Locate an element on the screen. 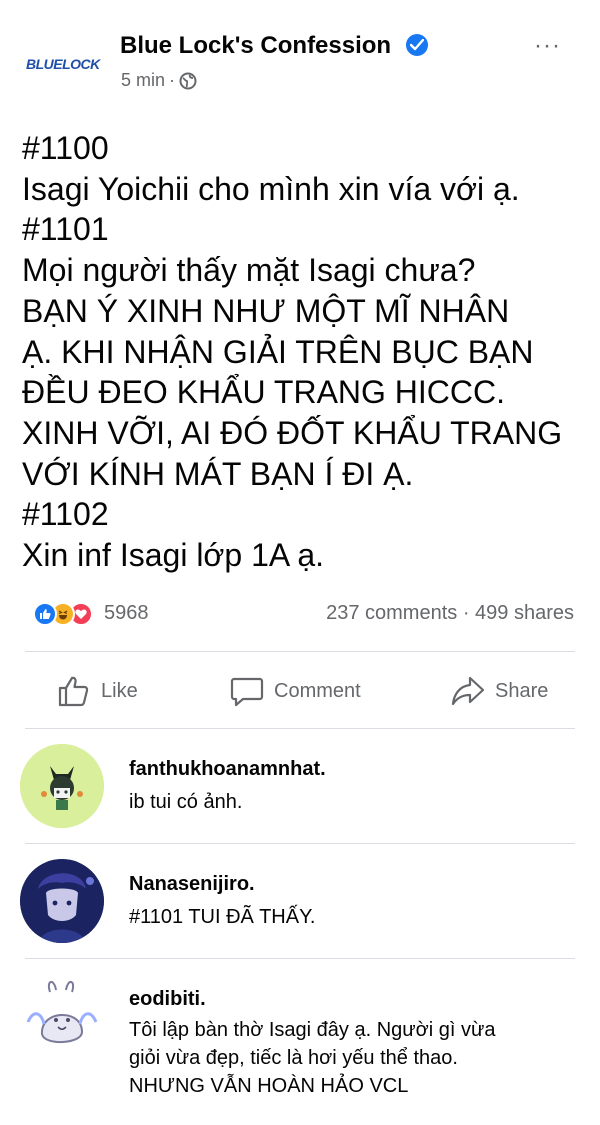 The height and width of the screenshot is (1125, 600). comment-text: ib tui có ảnh. is located at coordinates (349, 802).